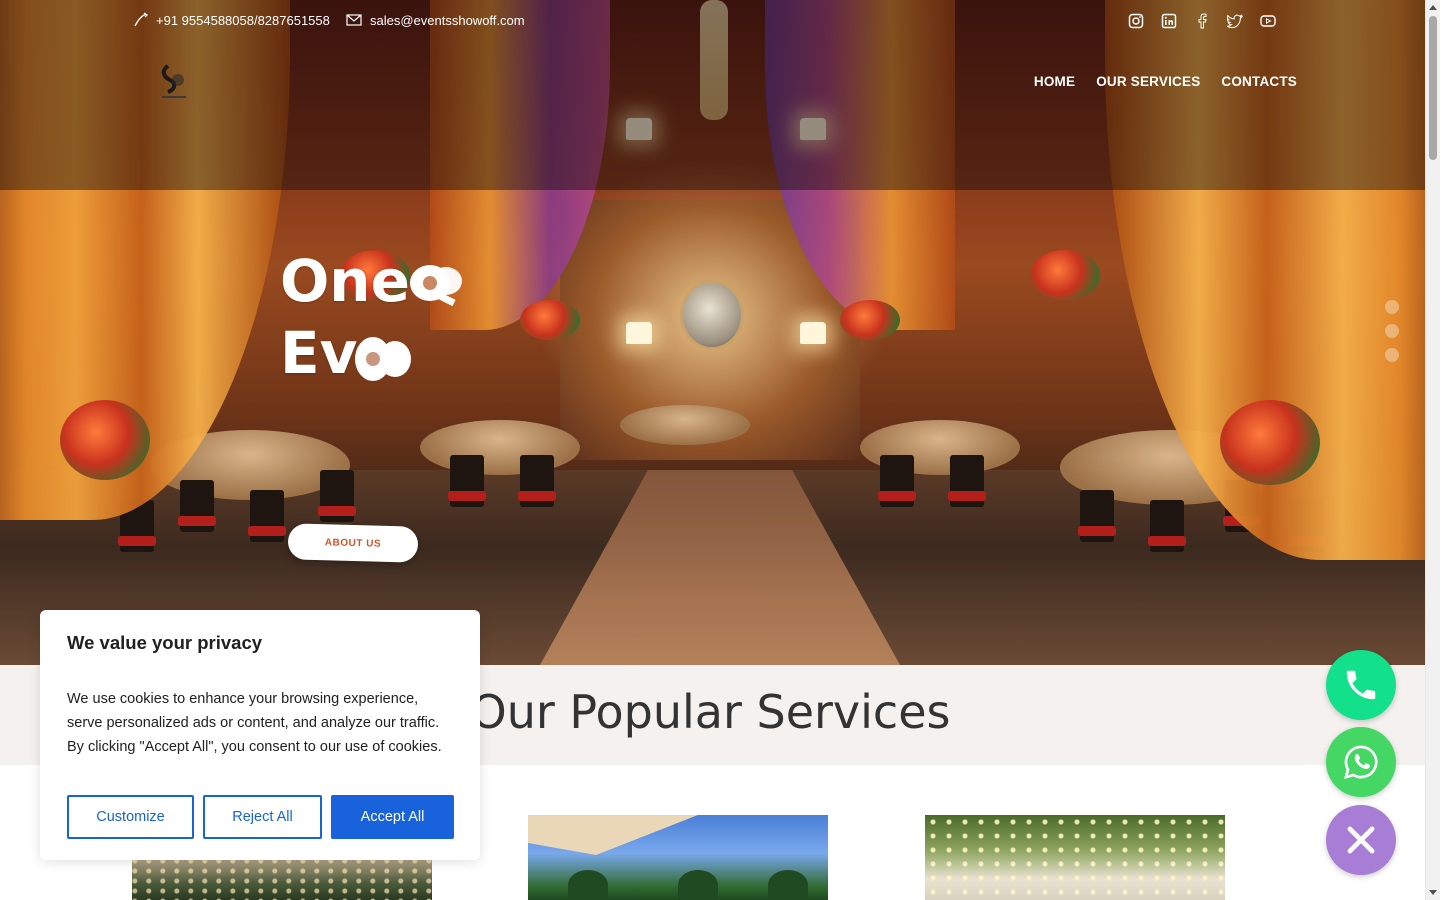  What do you see at coordinates (1433, 88) in the screenshot?
I see `scrollbar-thumb` at bounding box center [1433, 88].